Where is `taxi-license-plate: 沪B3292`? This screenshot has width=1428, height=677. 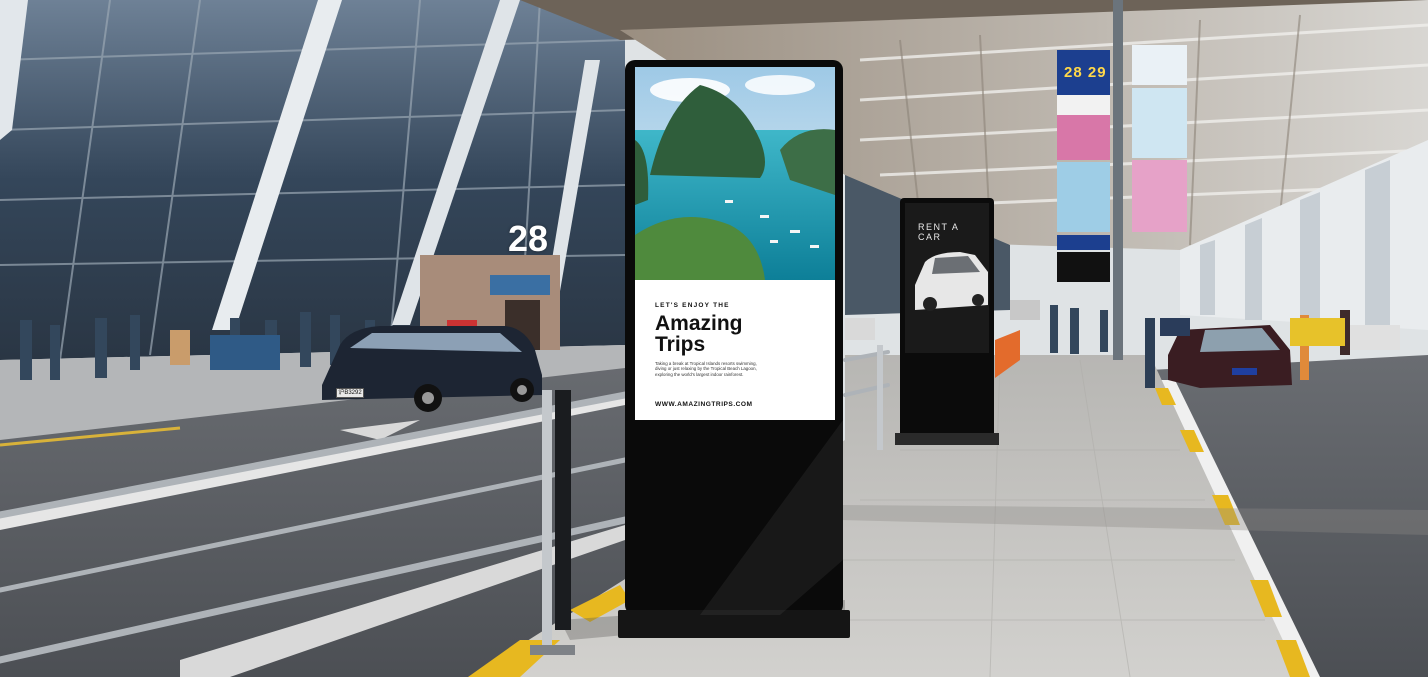 taxi-license-plate: 沪B3292 is located at coordinates (350, 393).